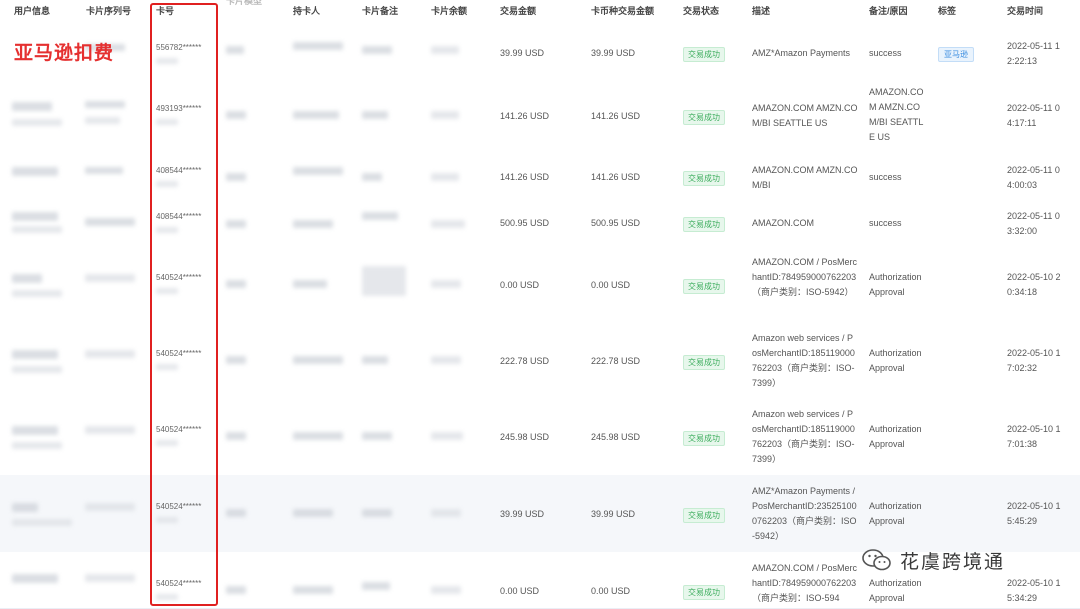 Image resolution: width=1080 pixels, height=609 pixels. I want to click on header-card-note: 卡片备注, so click(380, 16).